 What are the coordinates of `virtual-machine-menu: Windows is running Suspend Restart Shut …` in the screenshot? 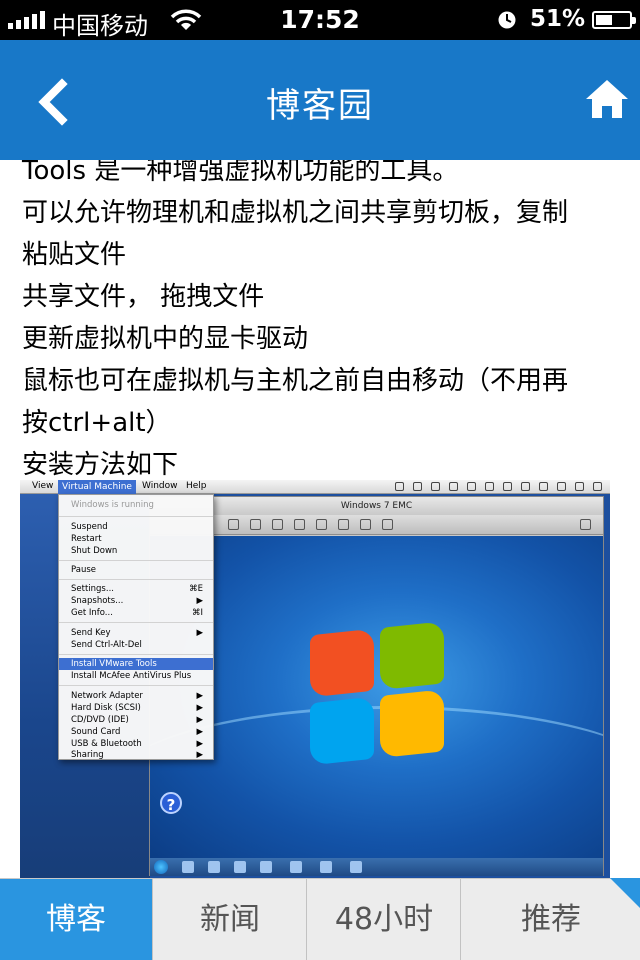 It's located at (136, 627).